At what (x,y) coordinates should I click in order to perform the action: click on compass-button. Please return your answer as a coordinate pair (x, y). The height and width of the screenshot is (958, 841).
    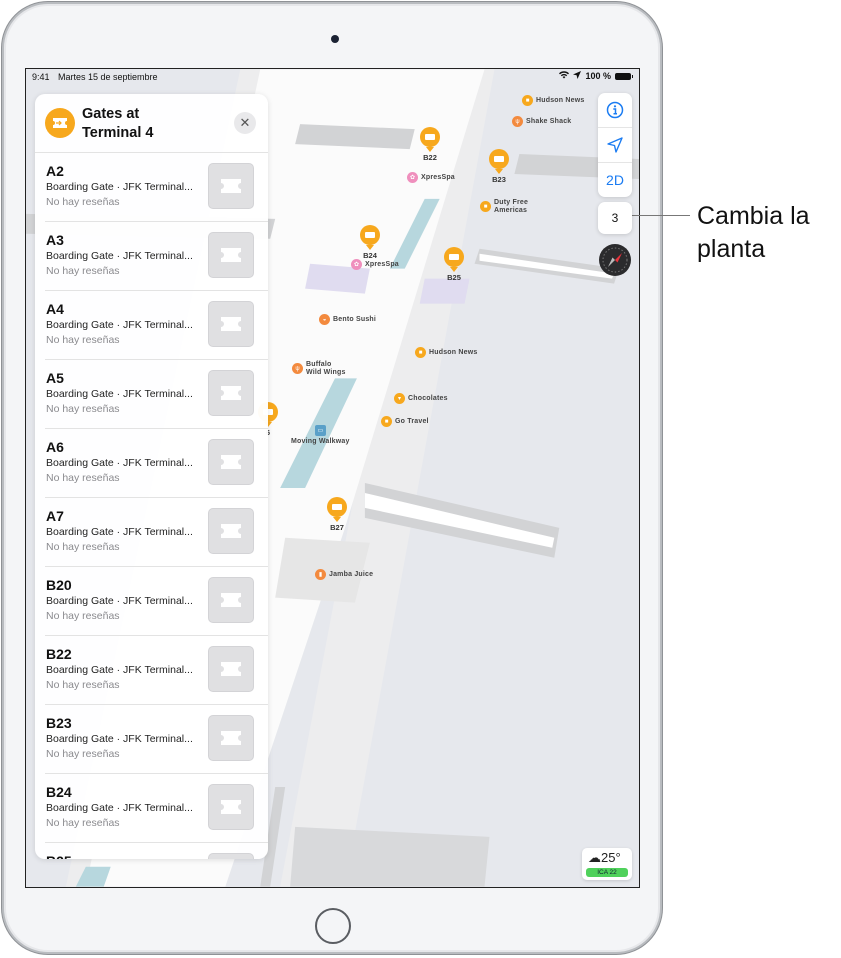
    Looking at the image, I should click on (615, 260).